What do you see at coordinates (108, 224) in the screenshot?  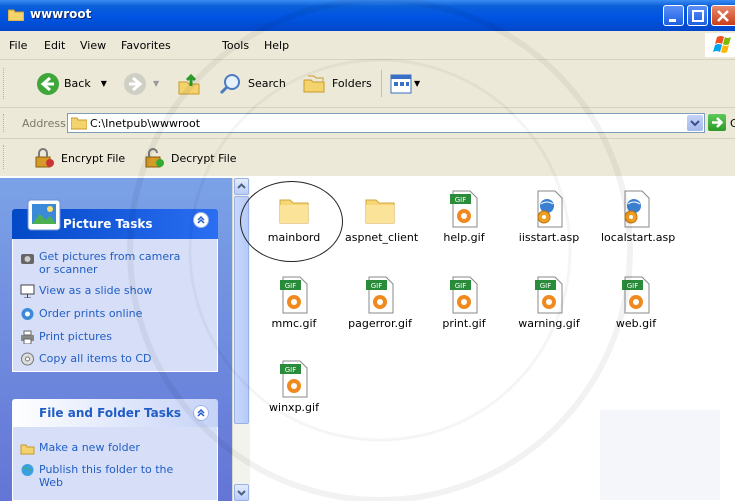 I see `picture-tasks-title: Picture Tasks` at bounding box center [108, 224].